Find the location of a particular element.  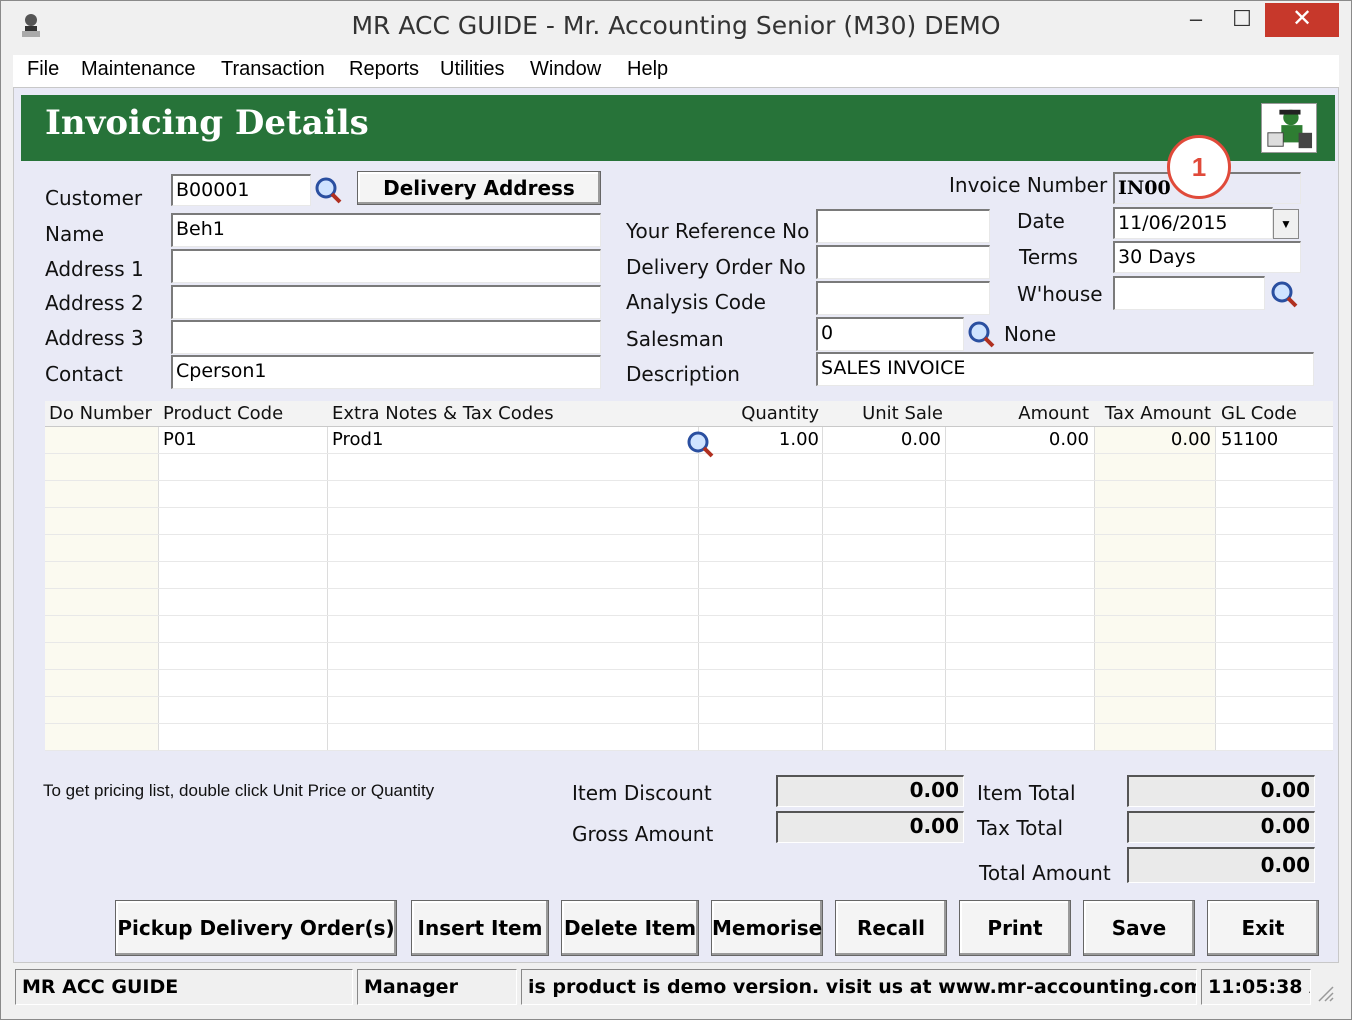

address2-input is located at coordinates (386, 302).